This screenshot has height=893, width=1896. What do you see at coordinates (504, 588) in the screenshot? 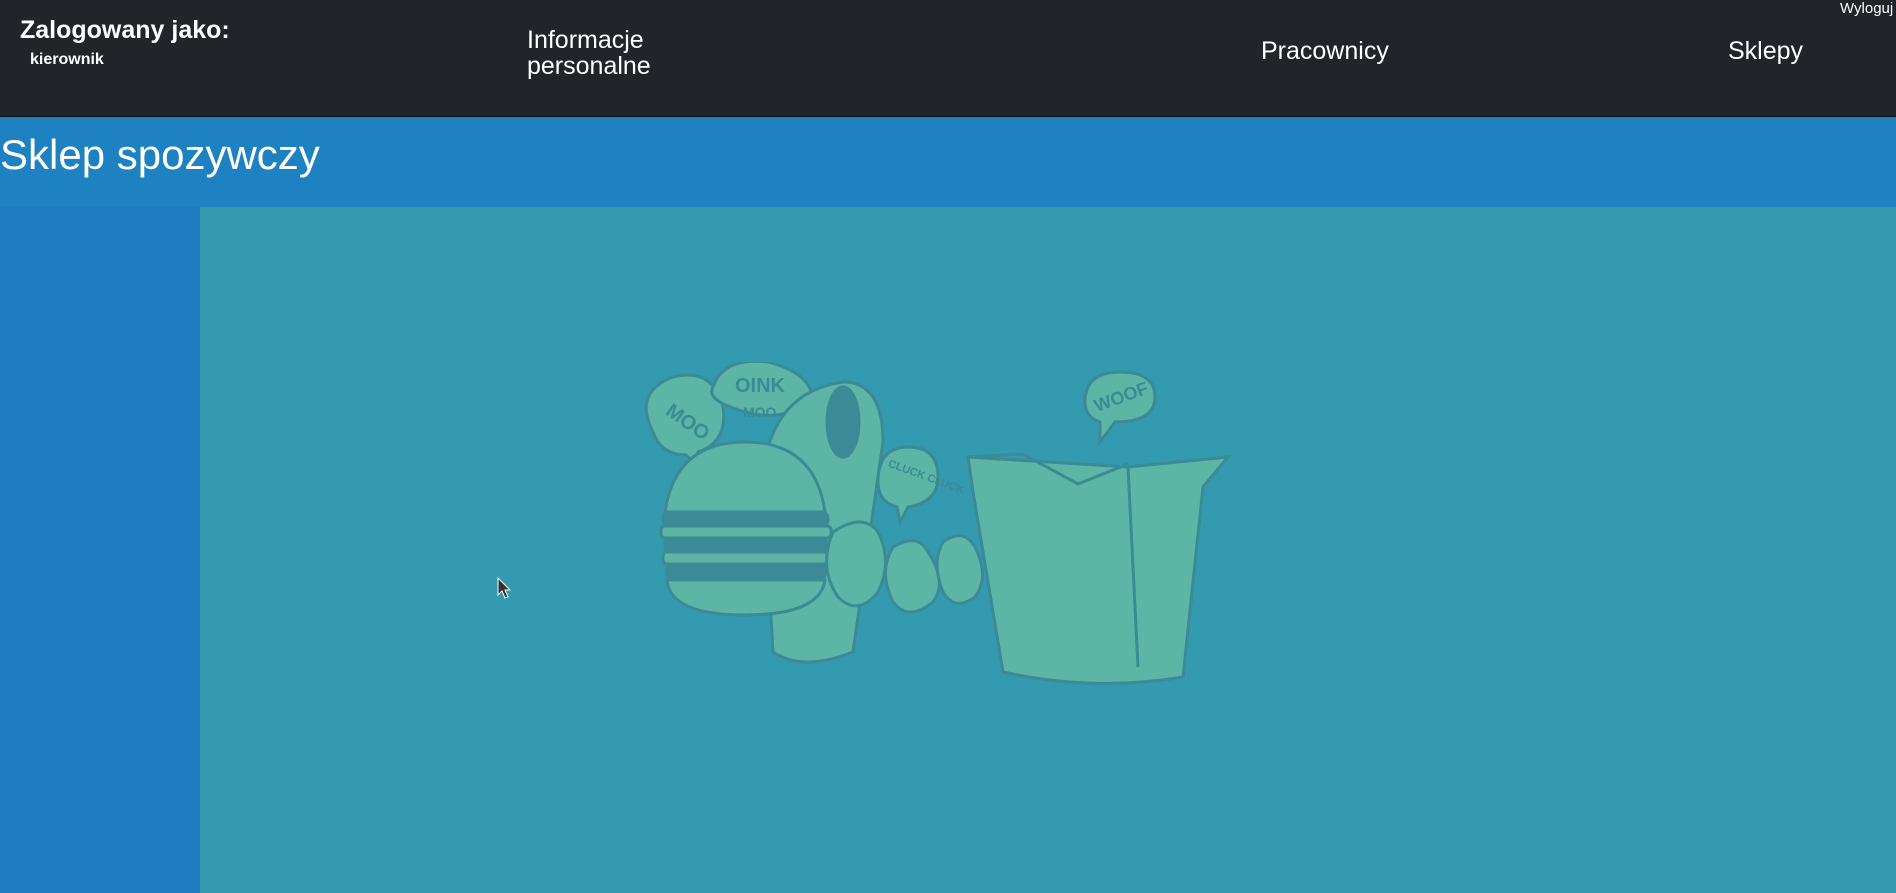
I see `mouse-cursor-icon` at bounding box center [504, 588].